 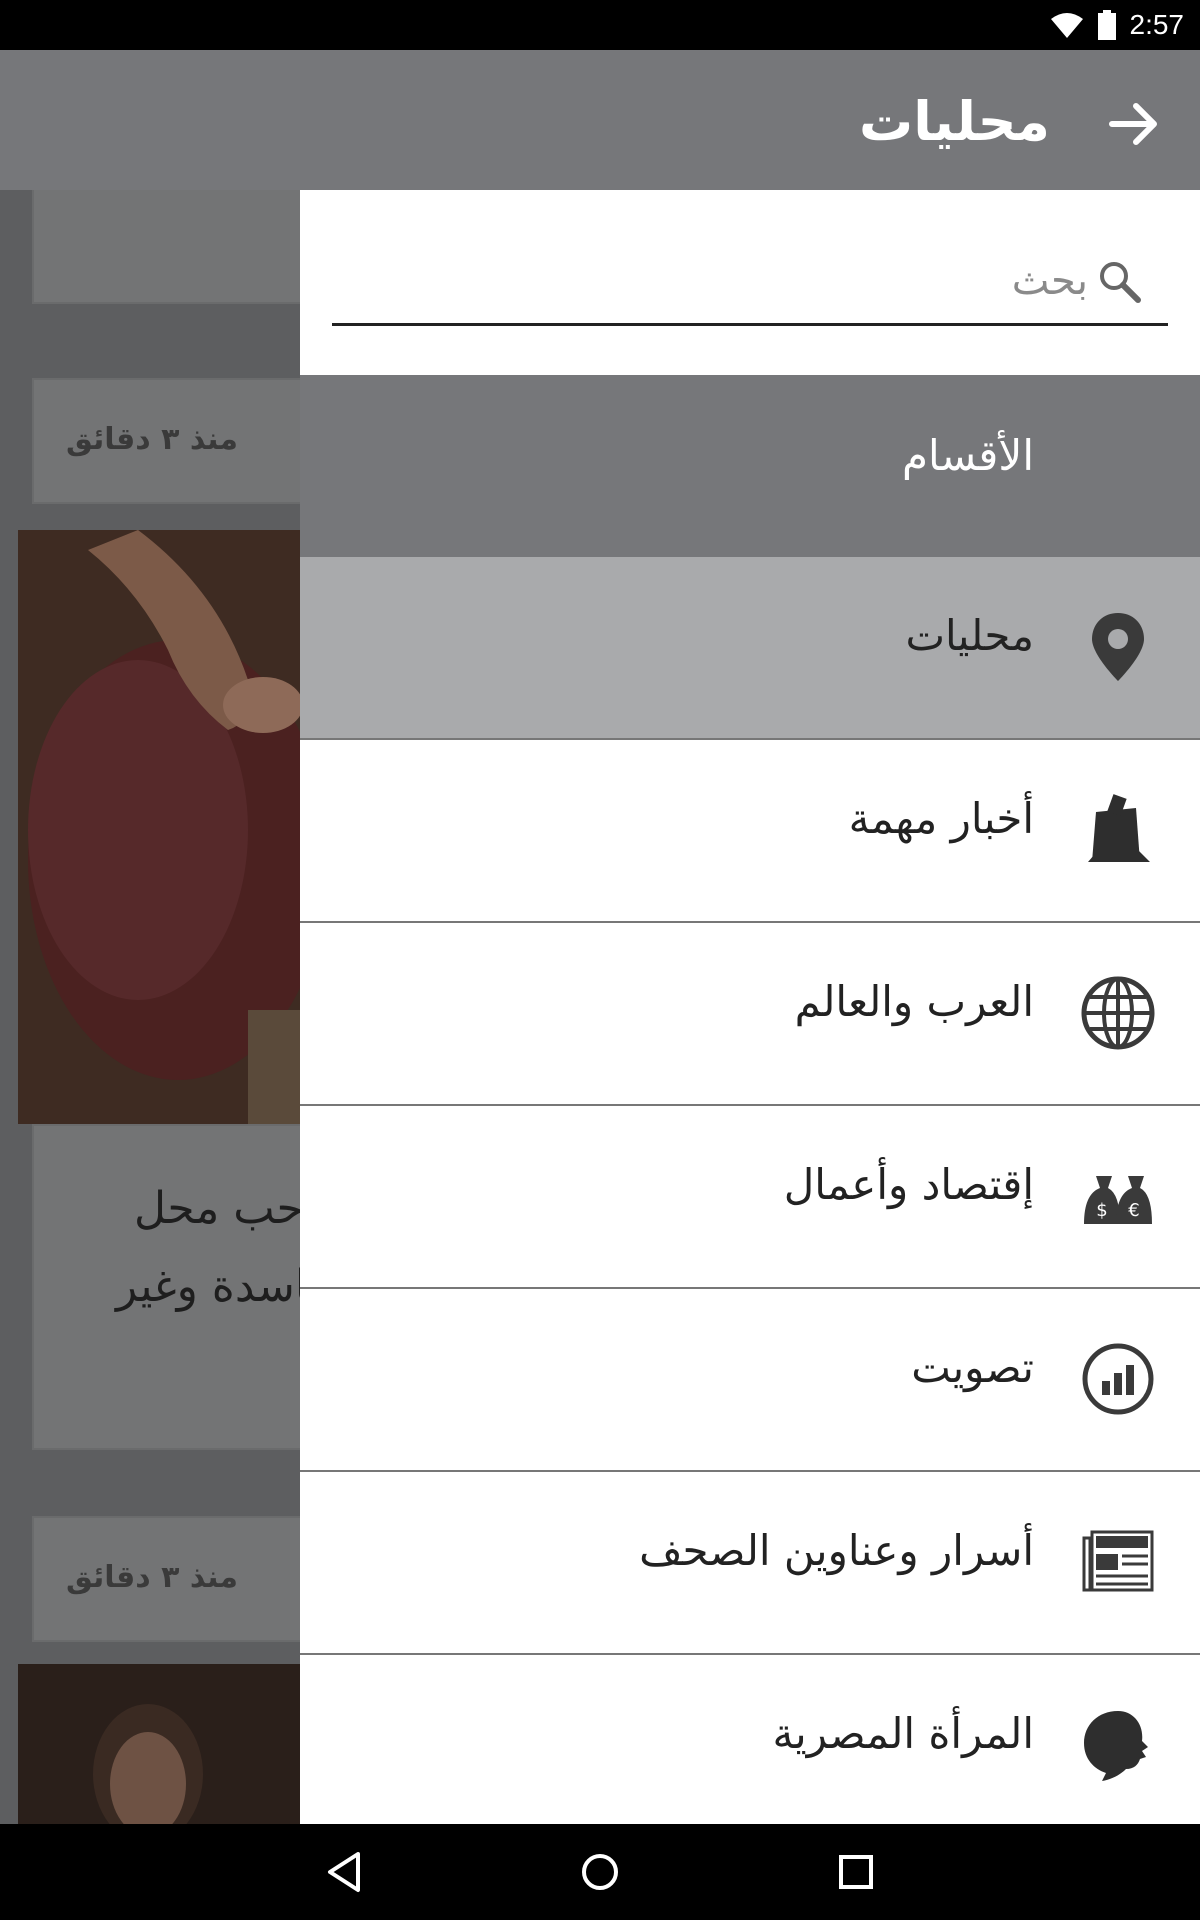 What do you see at coordinates (750, 831) in the screenshot?
I see `menu-item-important-news: أخبار مهمة` at bounding box center [750, 831].